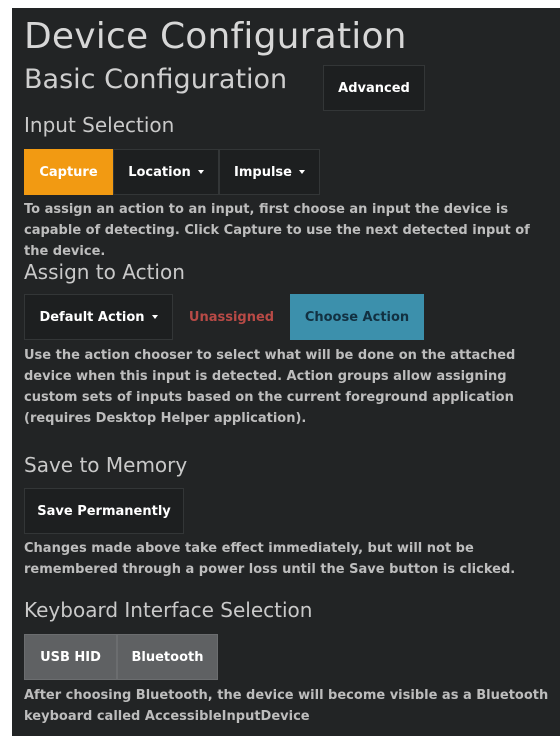  I want to click on location-dropdown: Location, so click(166, 172).